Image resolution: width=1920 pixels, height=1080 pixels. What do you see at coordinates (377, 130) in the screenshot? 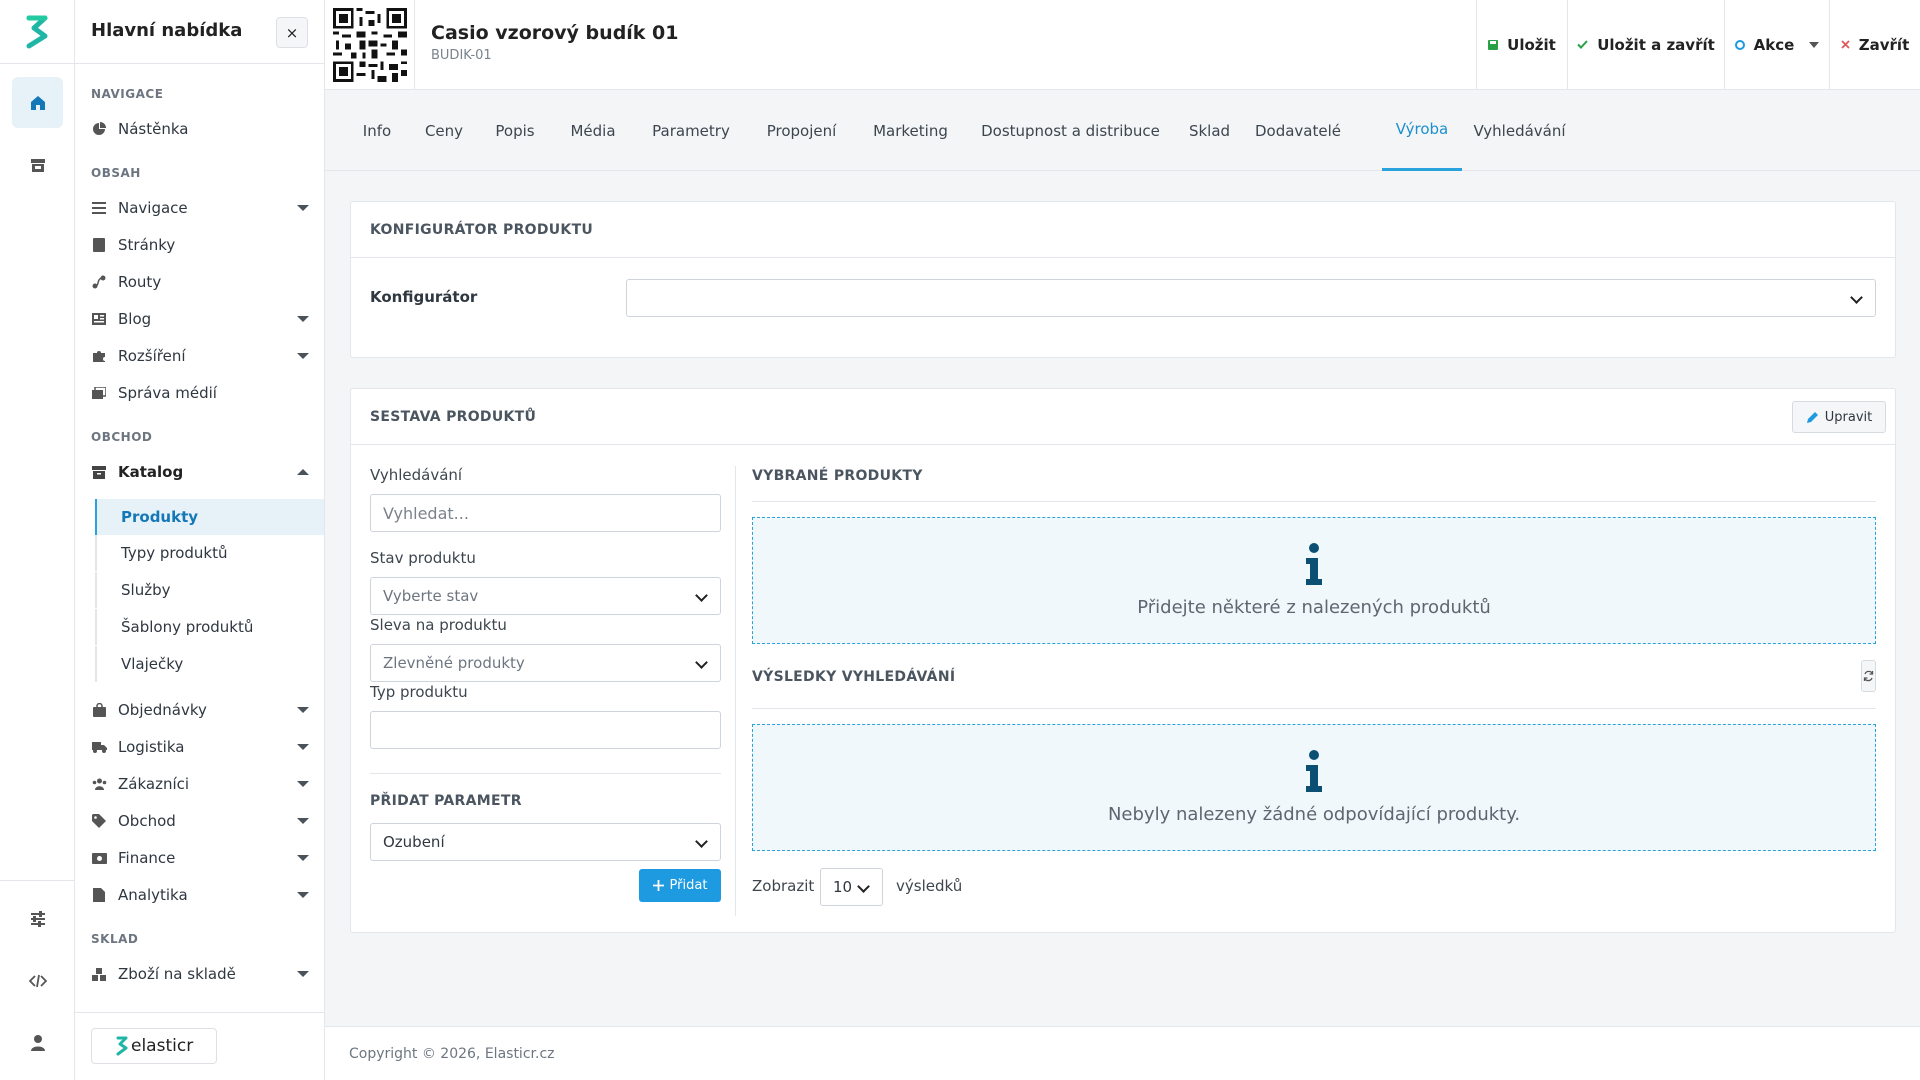
I see `tab-info: Info` at bounding box center [377, 130].